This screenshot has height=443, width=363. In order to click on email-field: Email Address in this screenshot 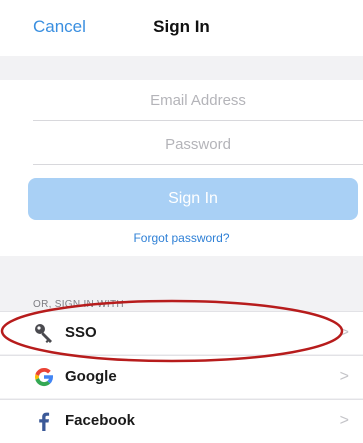, I will do `click(198, 101)`.